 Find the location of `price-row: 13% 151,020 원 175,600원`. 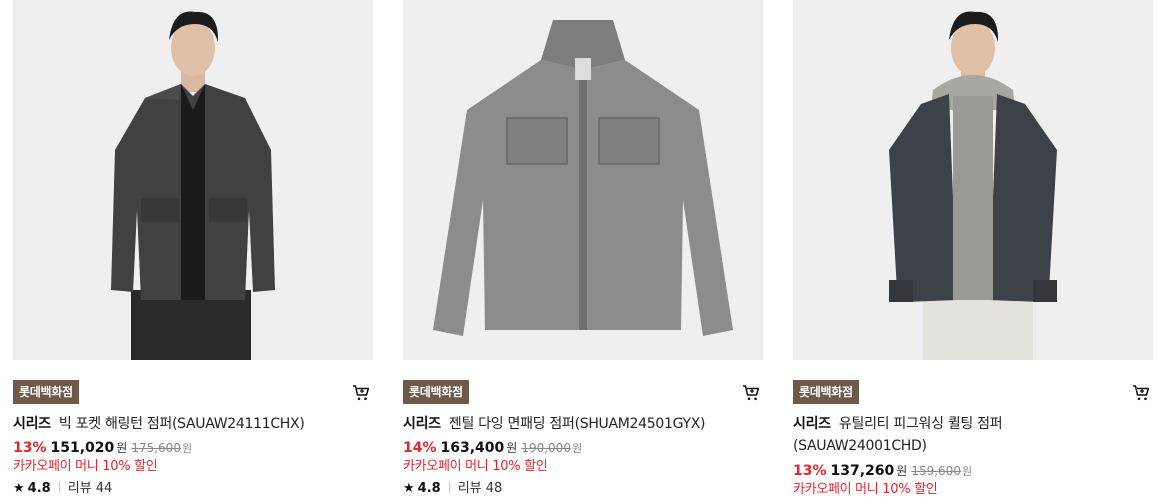

price-row: 13% 151,020 원 175,600원 is located at coordinates (102, 448).